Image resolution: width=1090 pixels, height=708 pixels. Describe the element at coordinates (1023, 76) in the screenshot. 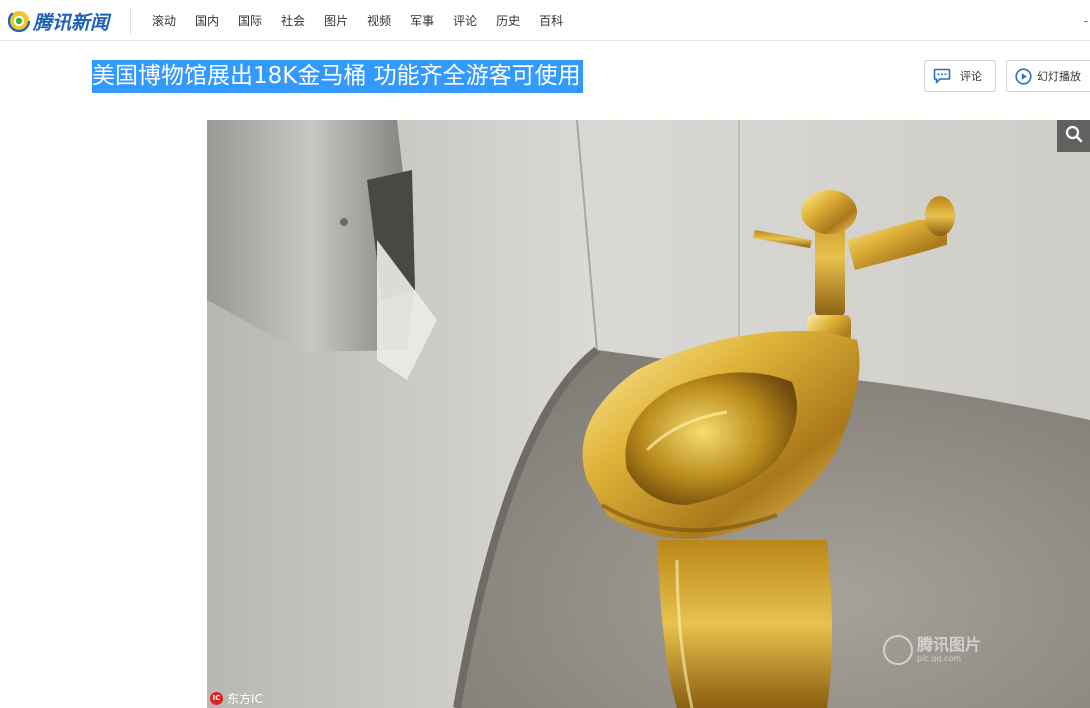

I see `play-icon` at that location.